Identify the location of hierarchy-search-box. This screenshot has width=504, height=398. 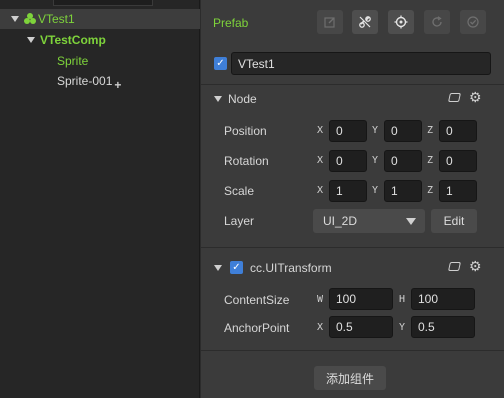
(103, 3).